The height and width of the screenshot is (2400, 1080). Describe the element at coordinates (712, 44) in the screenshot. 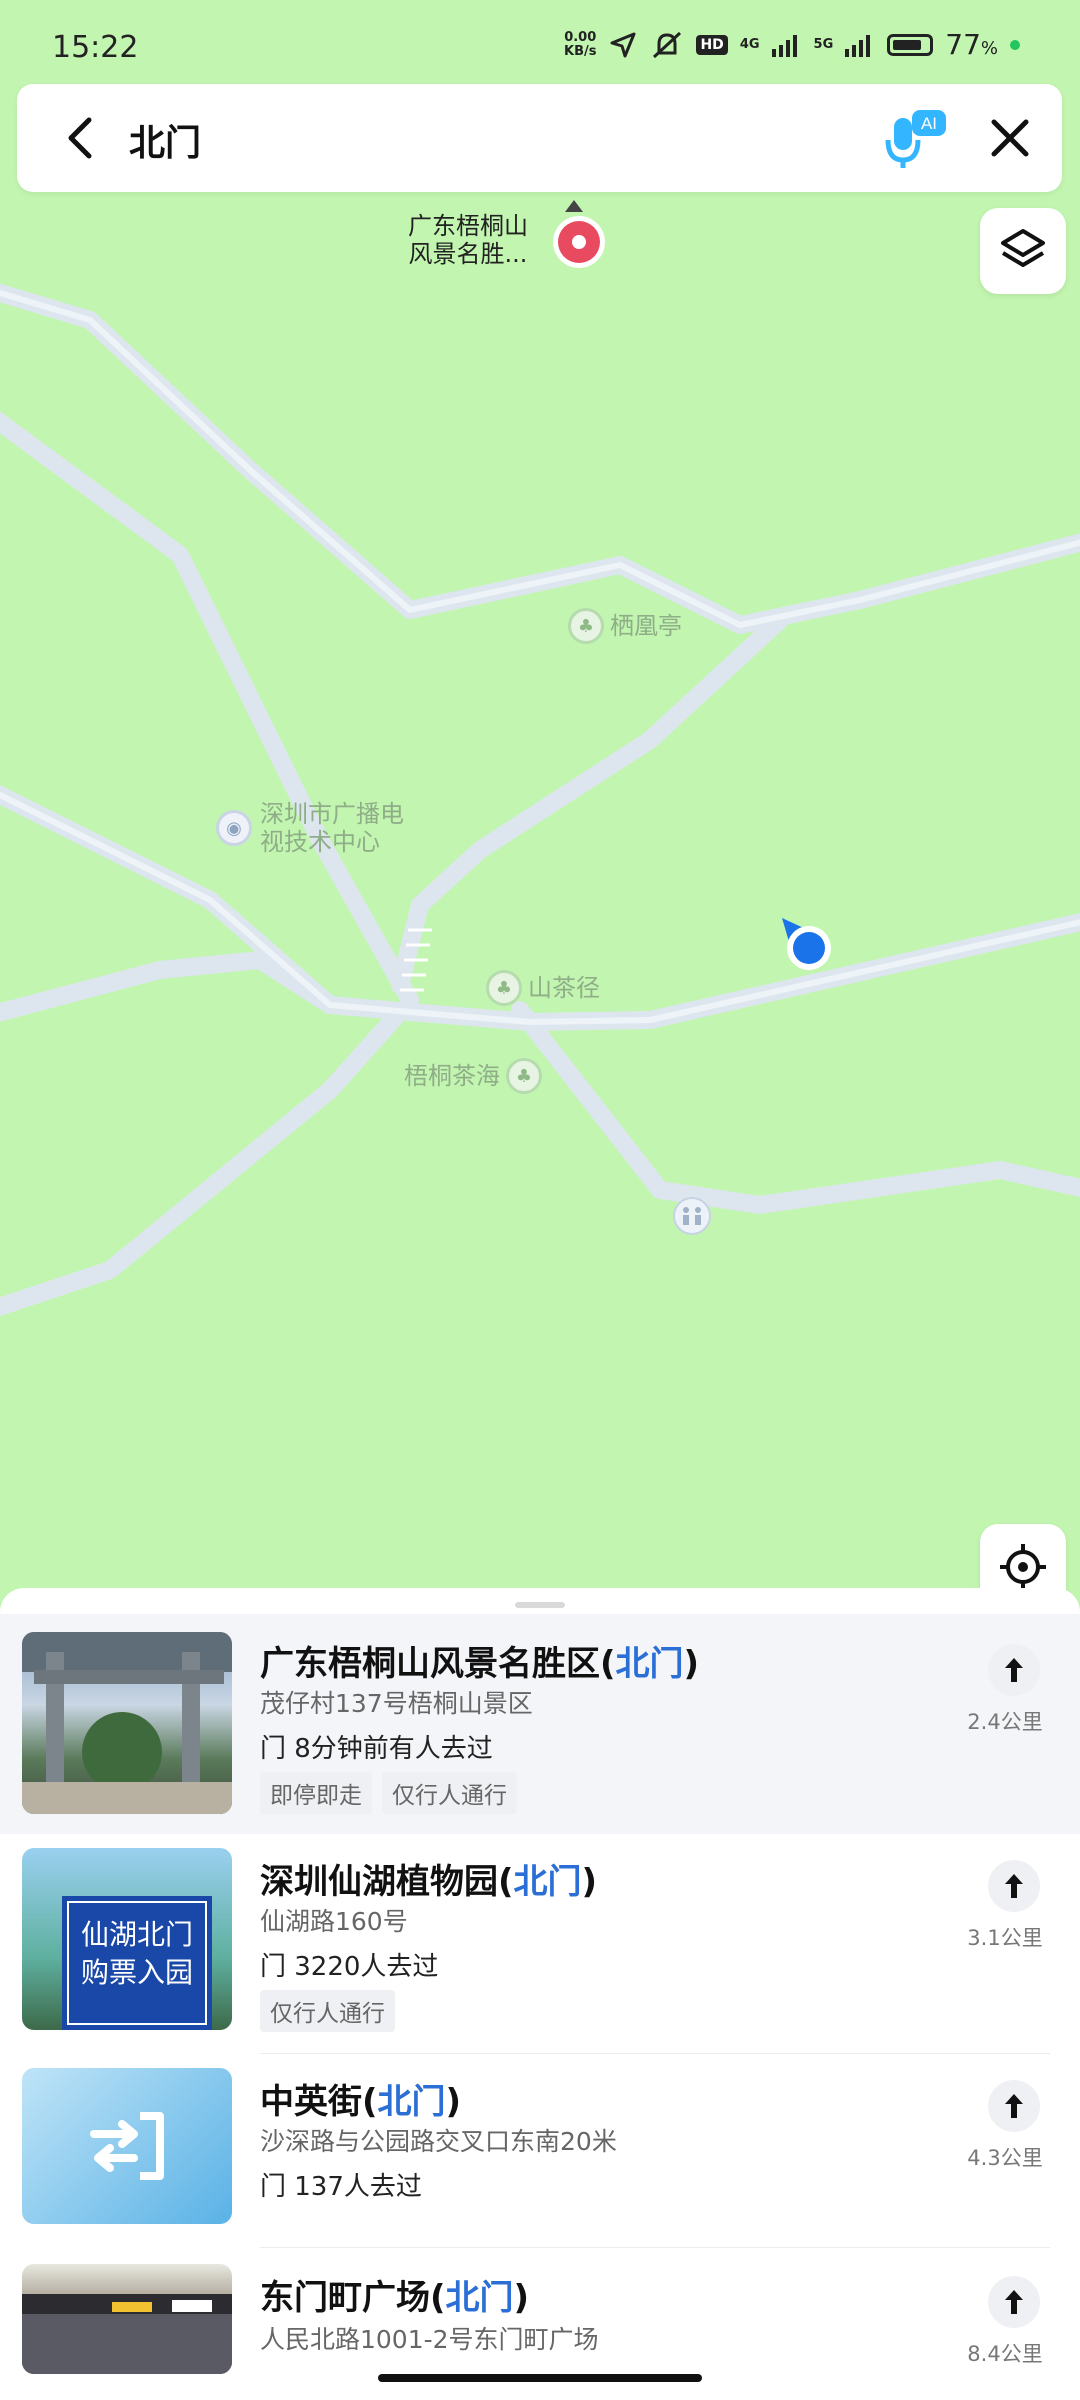

I see `hd-badge: HD` at that location.